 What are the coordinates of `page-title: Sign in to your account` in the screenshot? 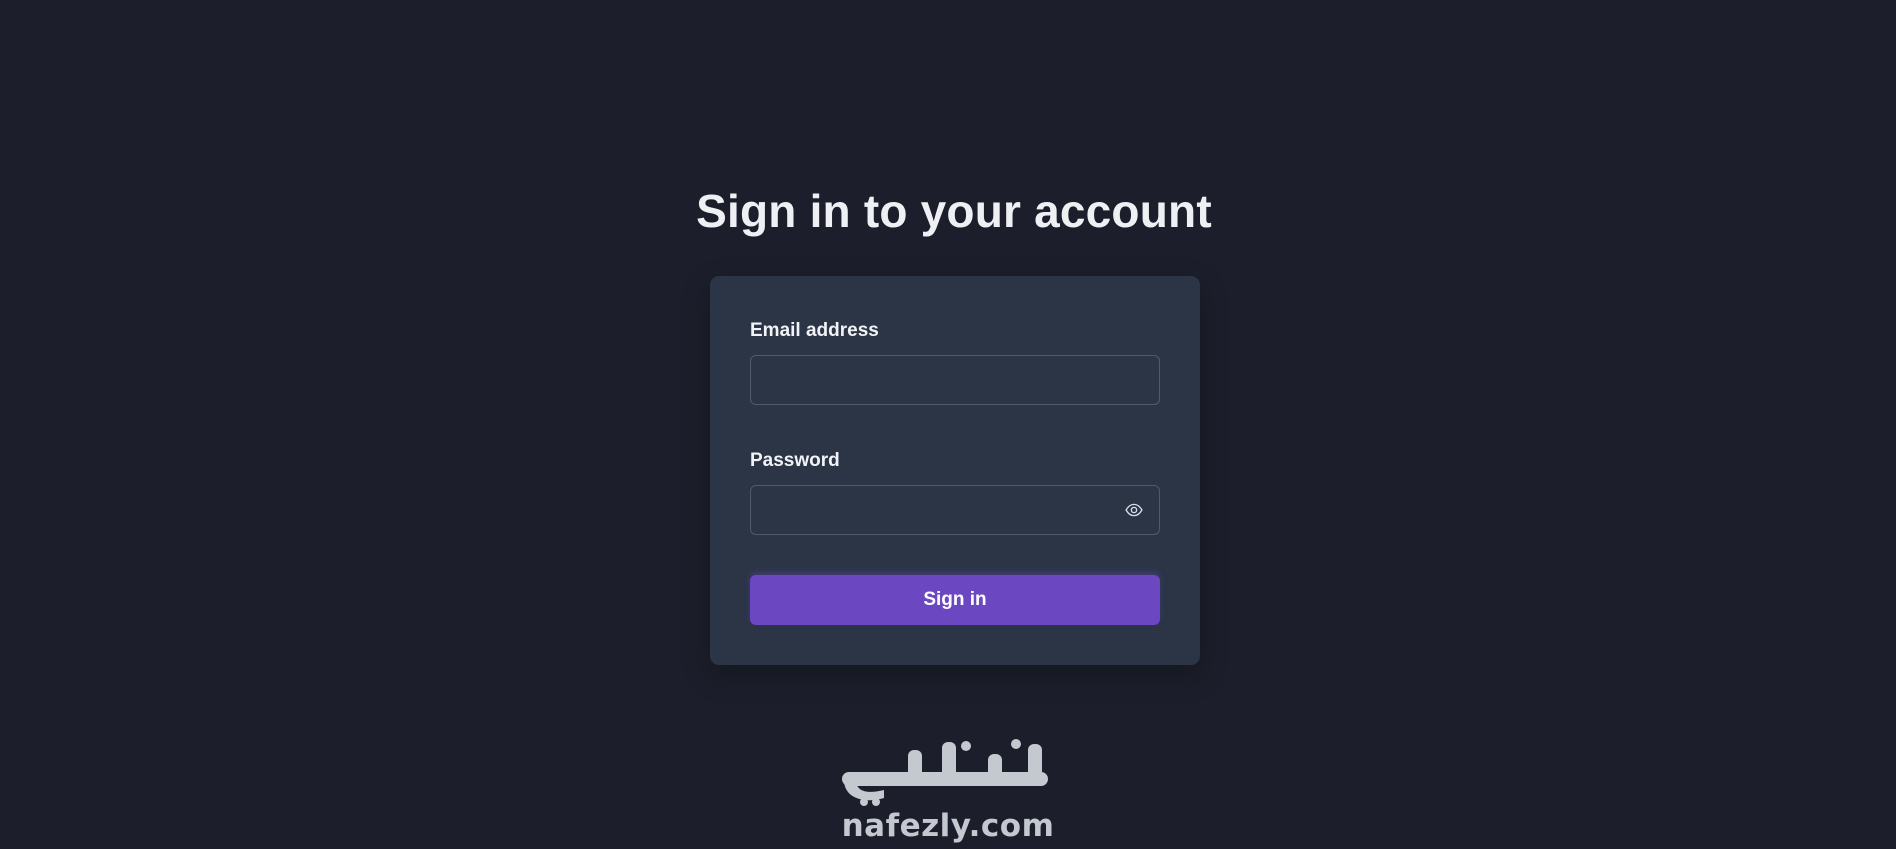 It's located at (954, 211).